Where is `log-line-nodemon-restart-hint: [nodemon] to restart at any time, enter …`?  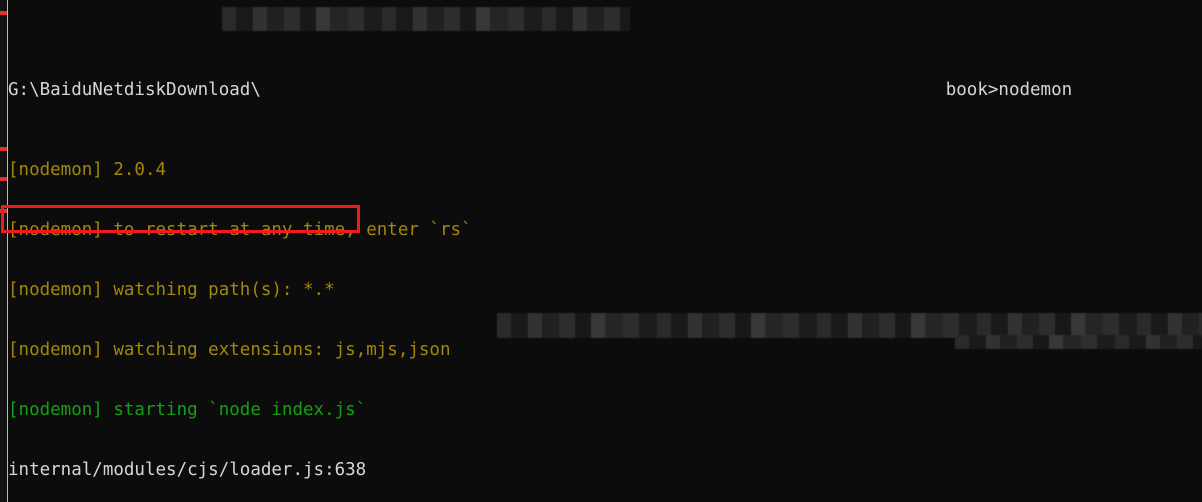
log-line-nodemon-restart-hint: [nodemon] to restart at any time, enter … is located at coordinates (240, 230).